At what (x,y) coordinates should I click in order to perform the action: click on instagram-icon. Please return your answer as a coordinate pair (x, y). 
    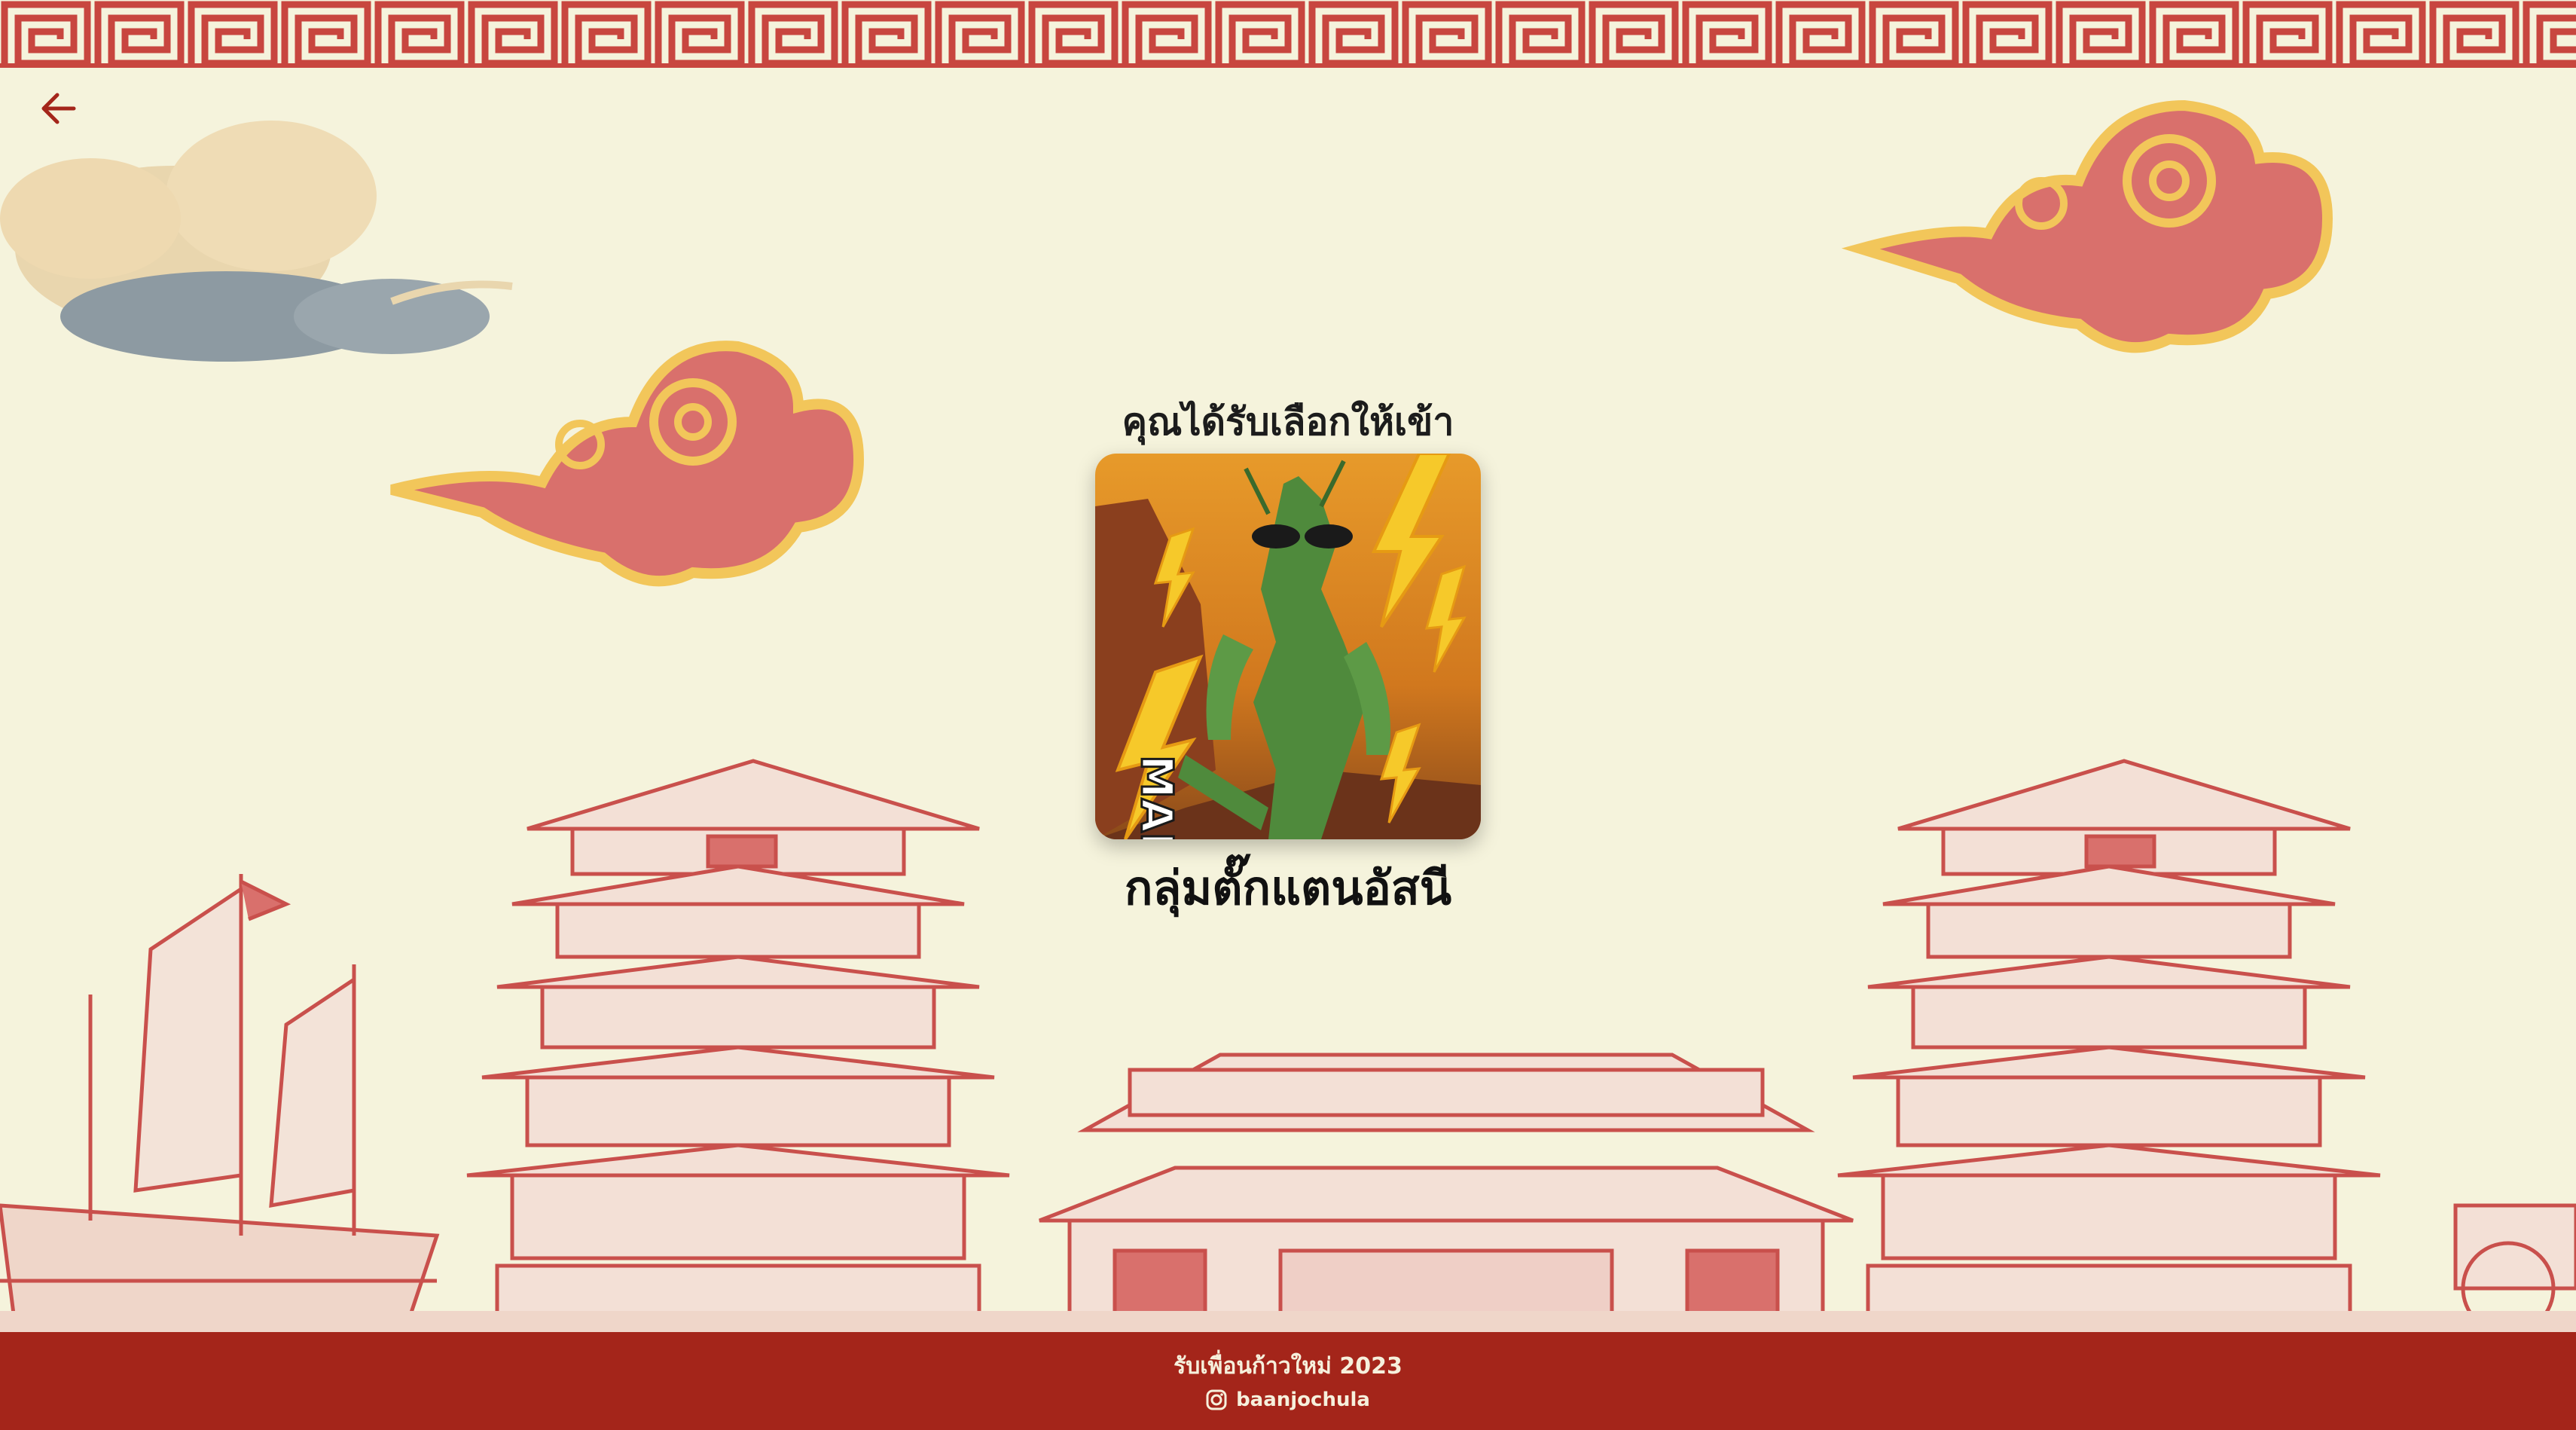
    Looking at the image, I should click on (1217, 1400).